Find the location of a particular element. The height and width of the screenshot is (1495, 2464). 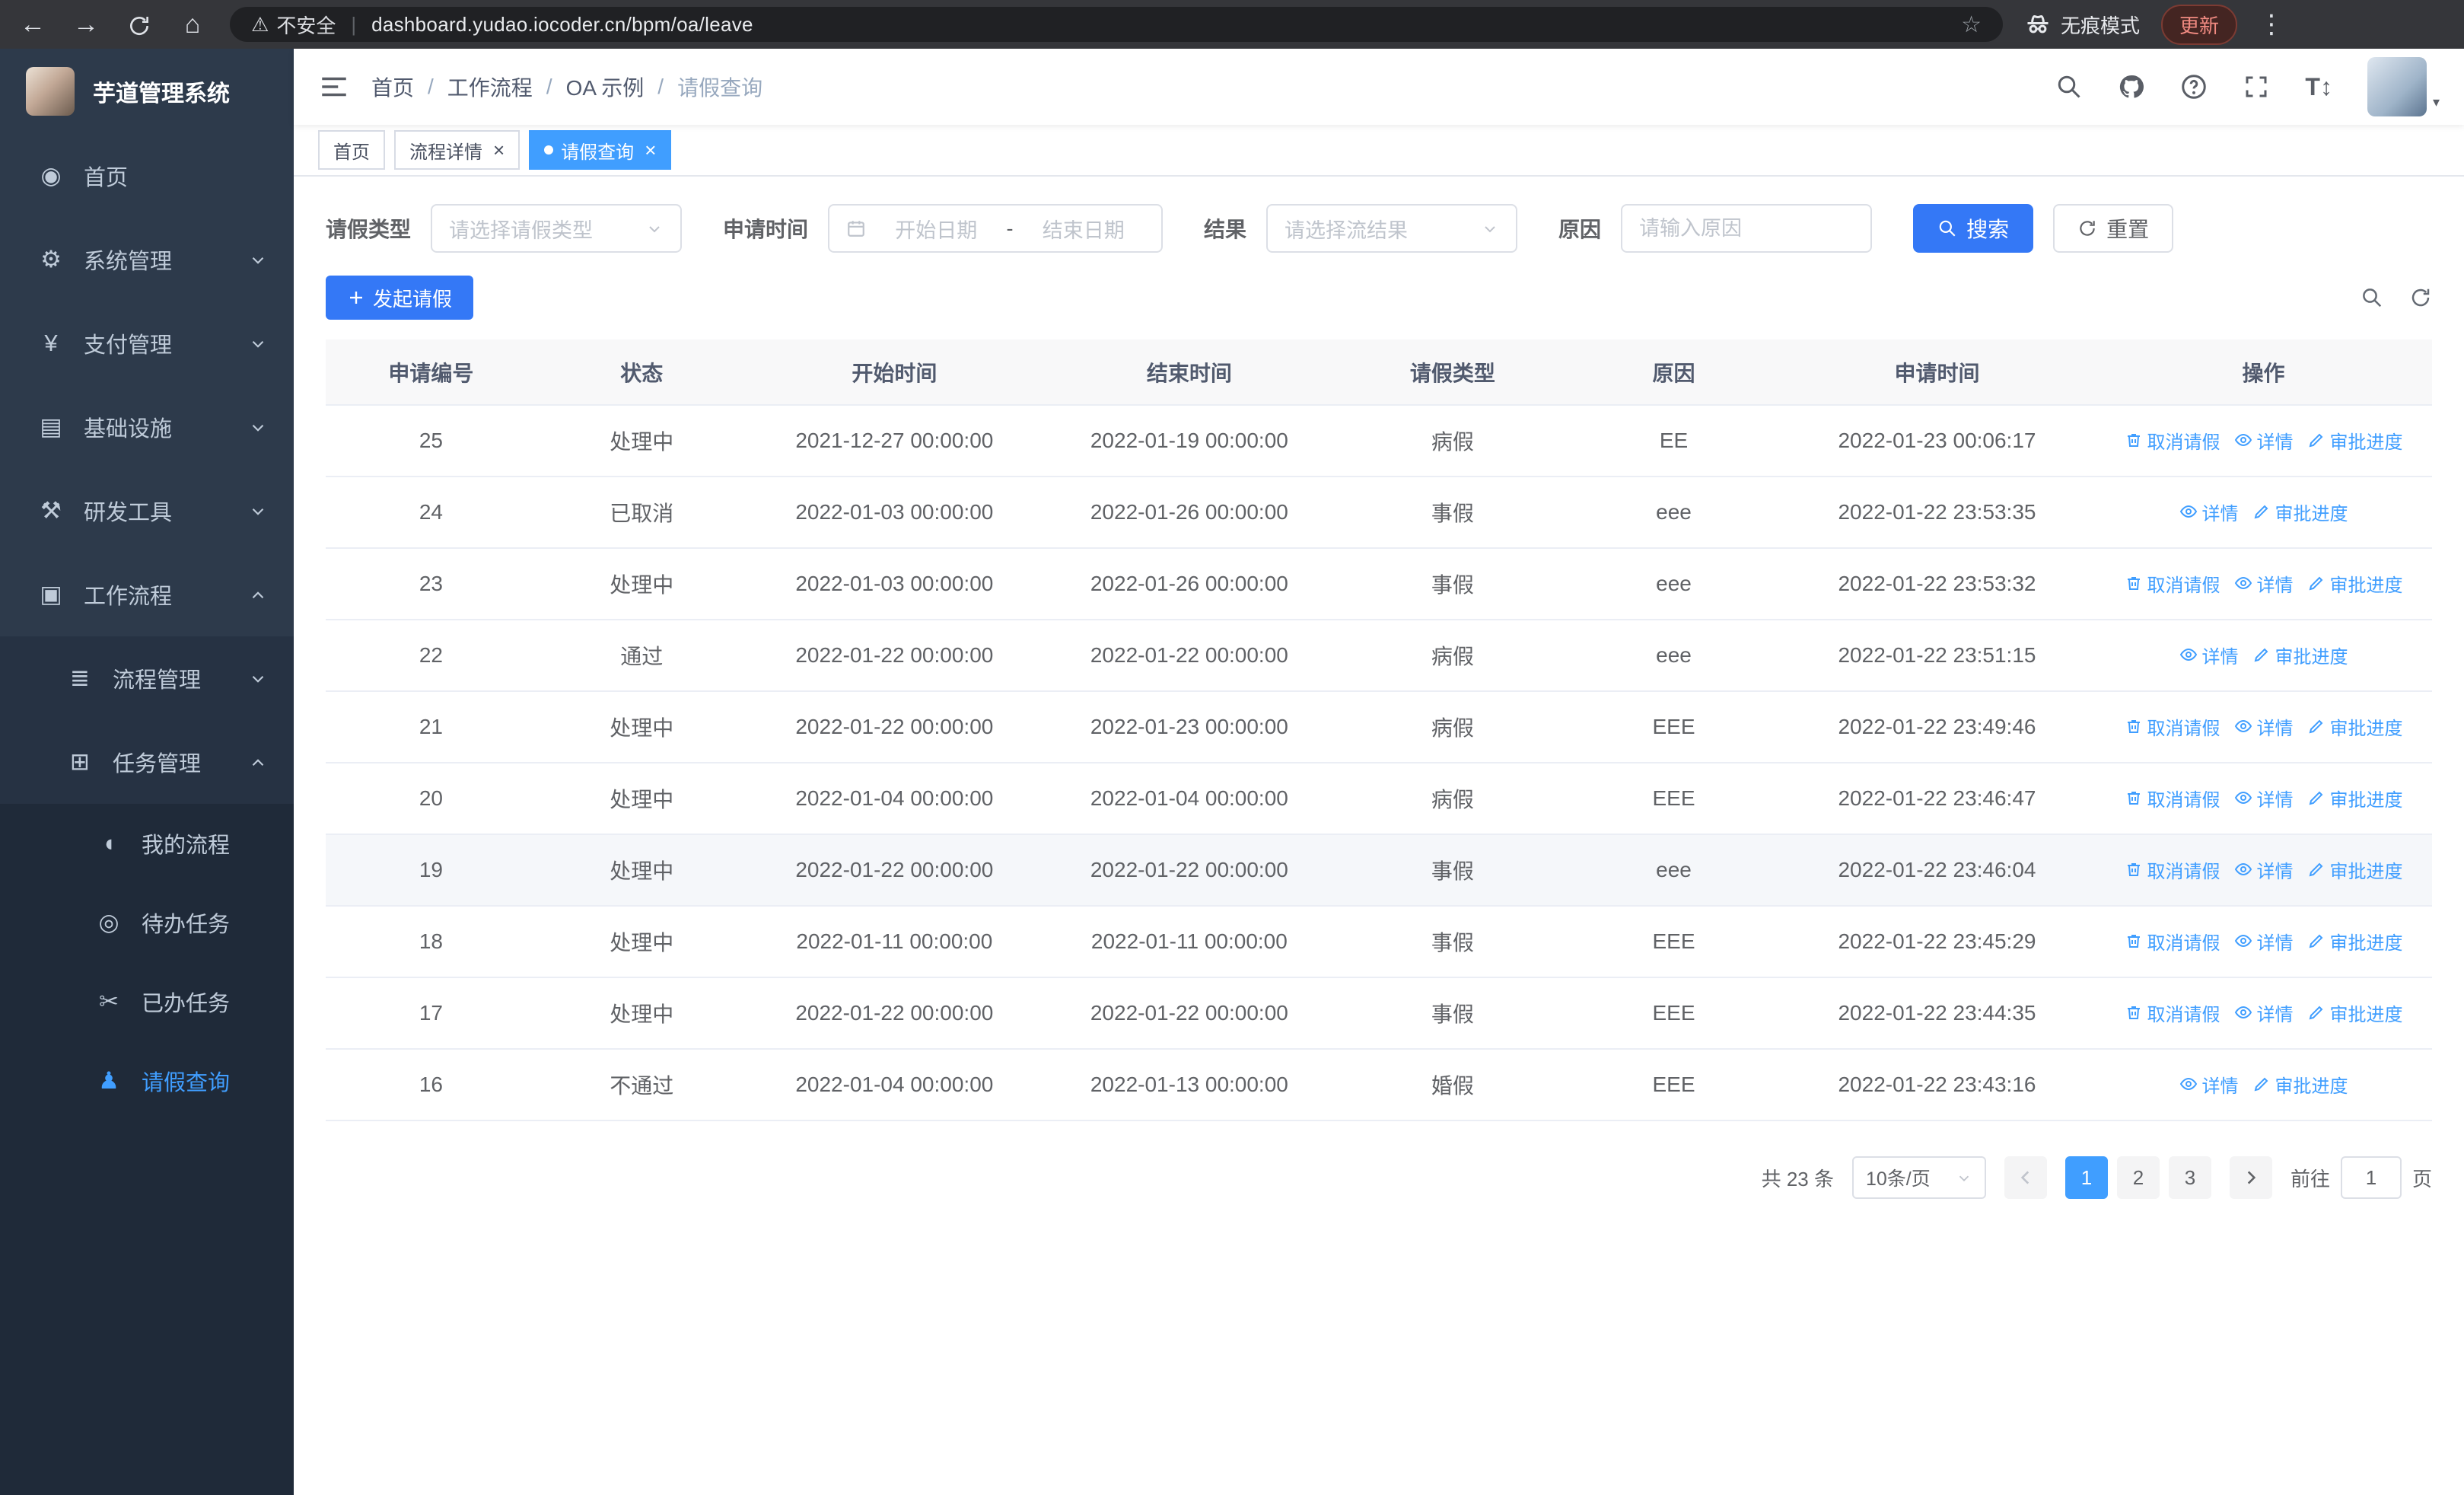

next-page-button is located at coordinates (2250, 1178).